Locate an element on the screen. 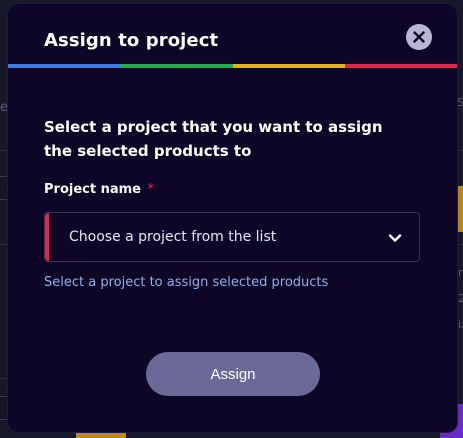 This screenshot has width=463, height=438. assign-button: Assign is located at coordinates (233, 374).